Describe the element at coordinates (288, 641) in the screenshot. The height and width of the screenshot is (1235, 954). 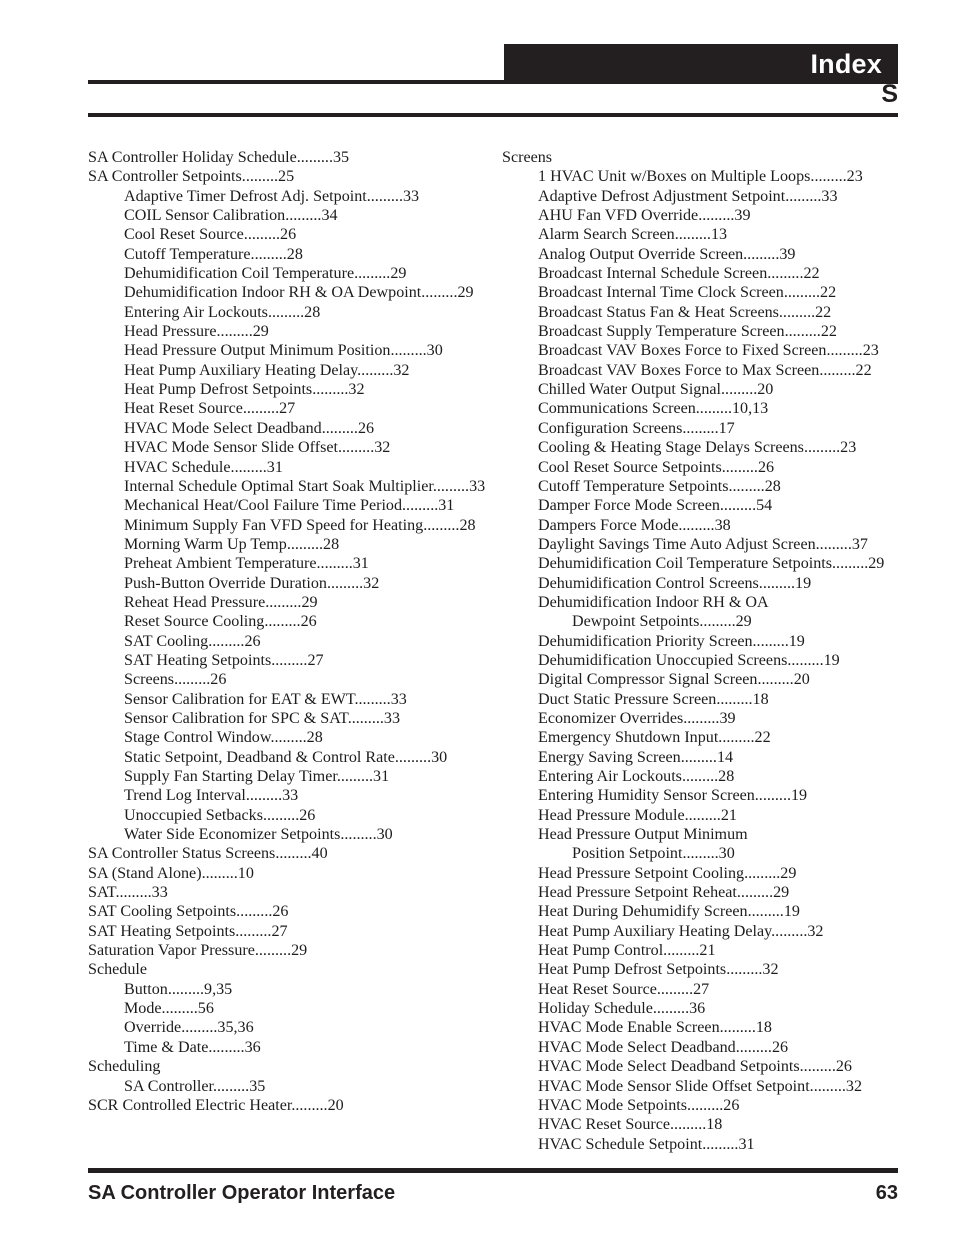
I see `index-entry: SAT Cooling.........26` at that location.